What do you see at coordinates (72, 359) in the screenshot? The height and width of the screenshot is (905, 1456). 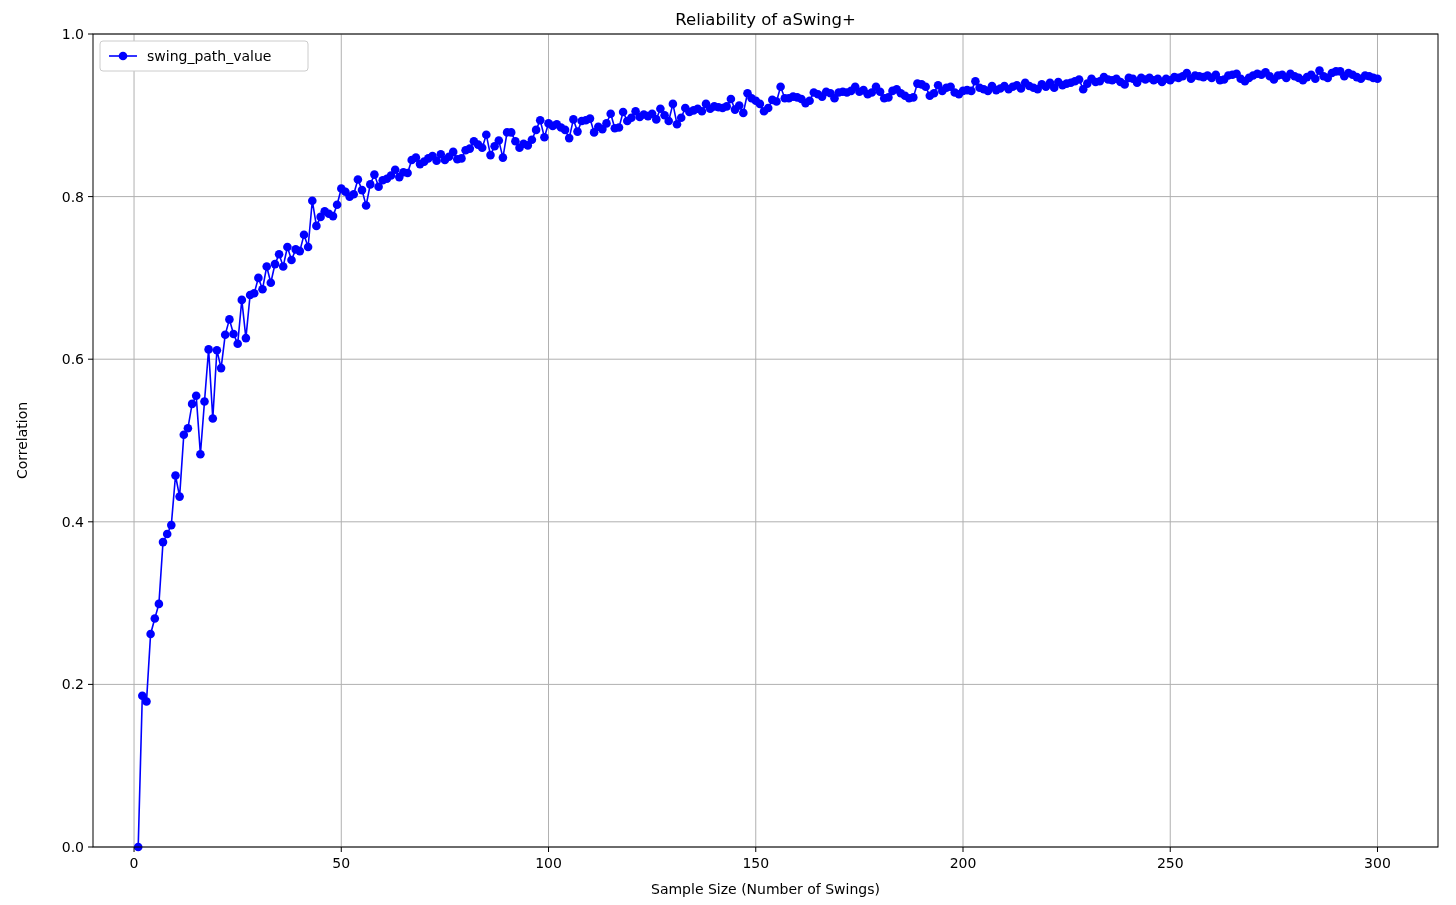 I see `tick-label: 0.6` at bounding box center [72, 359].